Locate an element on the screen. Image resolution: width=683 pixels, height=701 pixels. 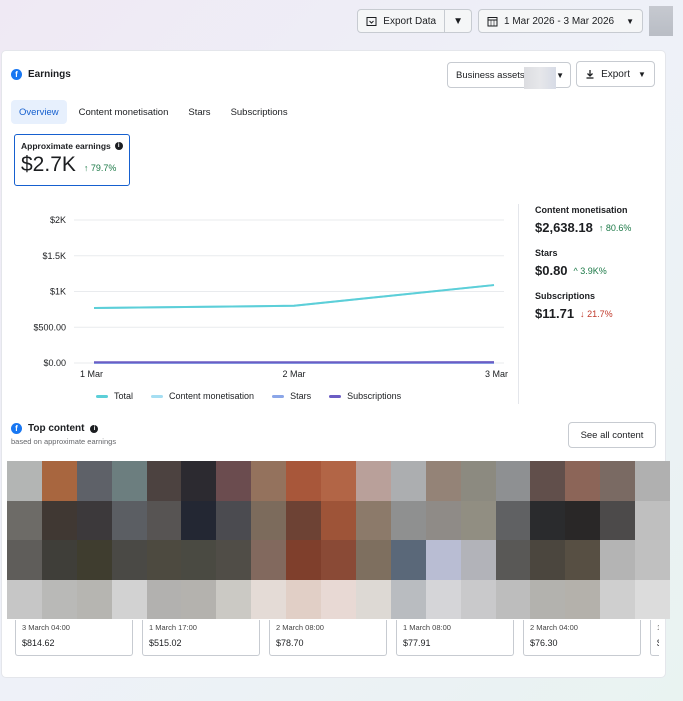
legend-item-subscriptions: Subscriptions is located at coordinates (365, 396).